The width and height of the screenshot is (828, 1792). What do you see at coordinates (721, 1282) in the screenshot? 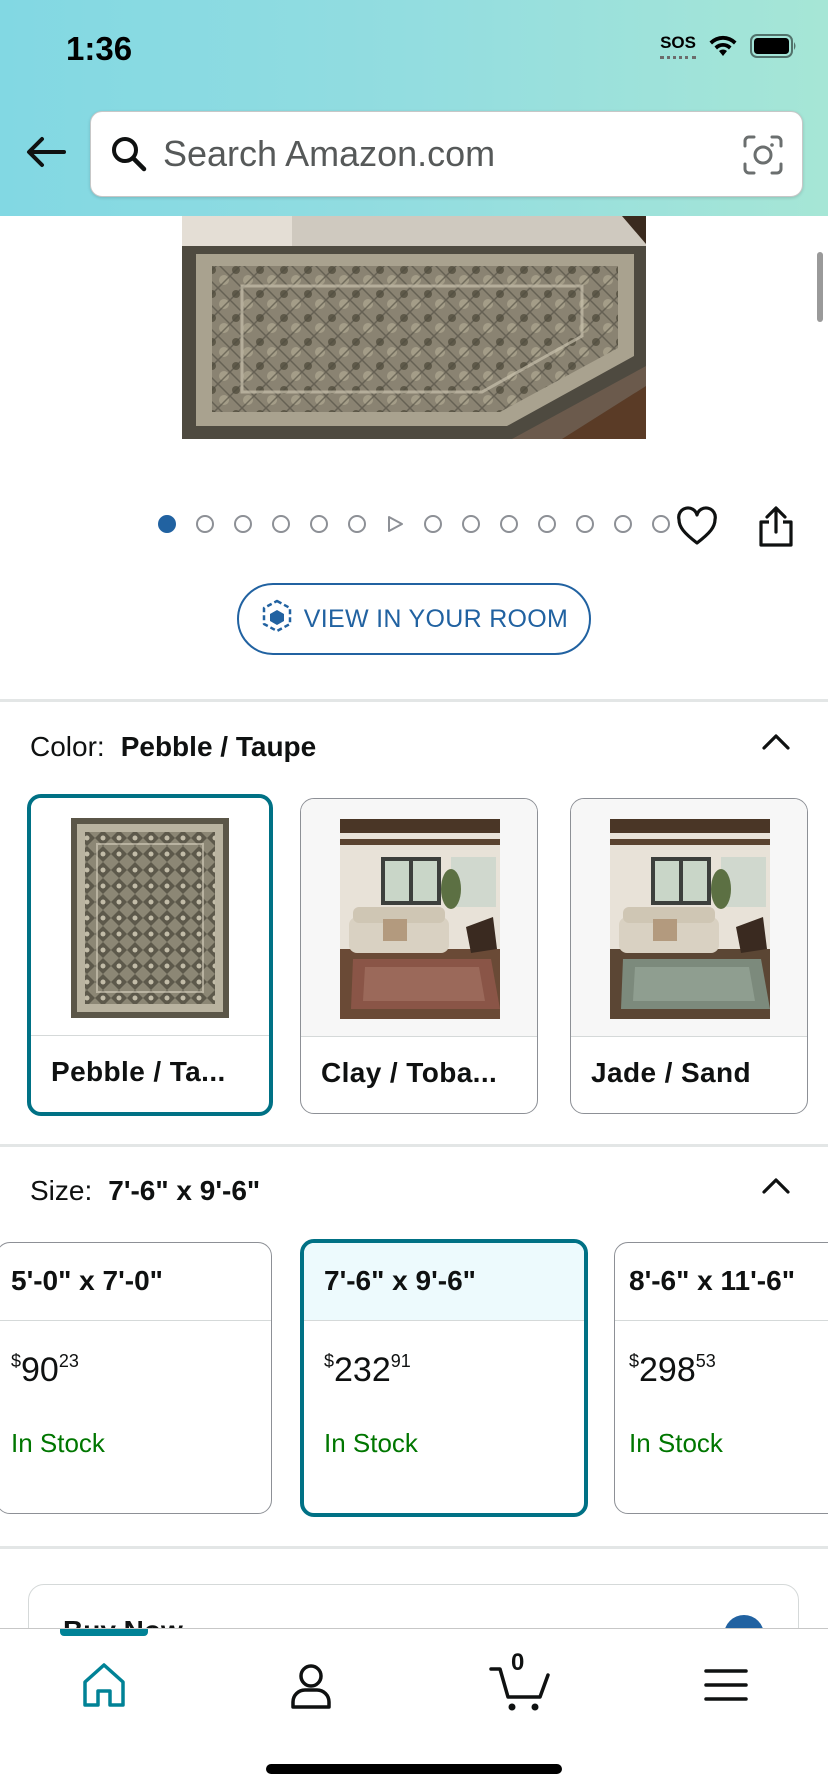
I see `size-option-name: 8'-6" x 11'-6"` at bounding box center [721, 1282].